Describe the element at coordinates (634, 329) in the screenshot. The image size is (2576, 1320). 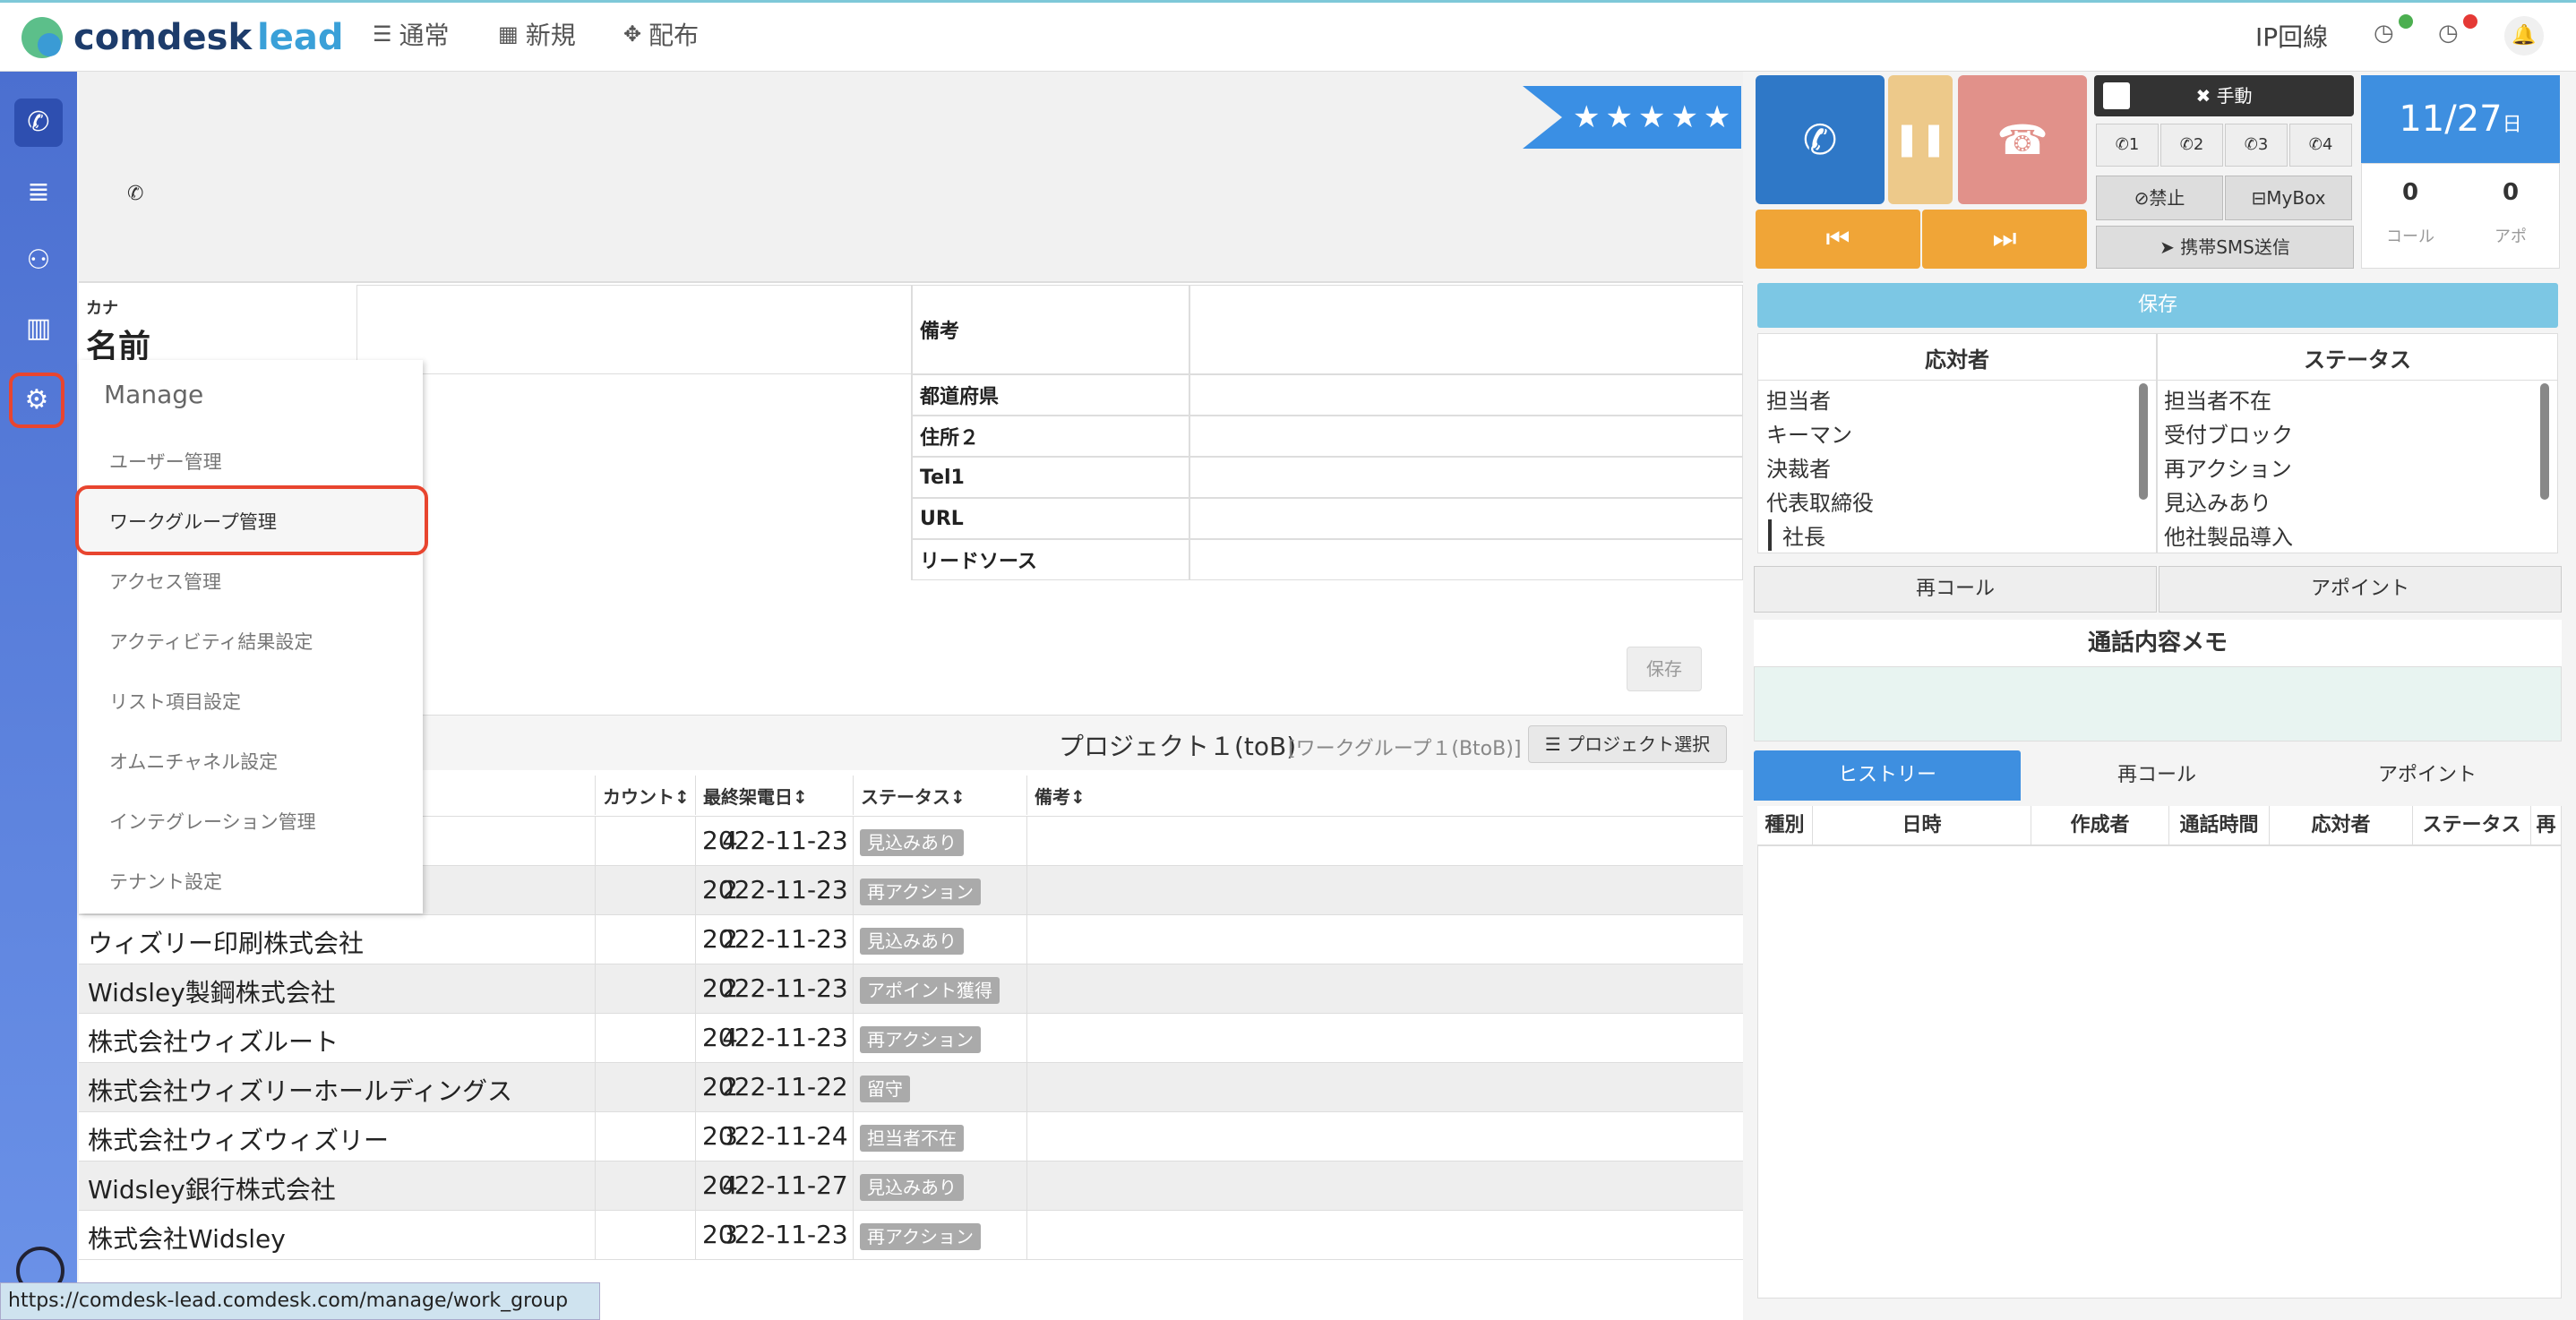
I see `name-value` at that location.